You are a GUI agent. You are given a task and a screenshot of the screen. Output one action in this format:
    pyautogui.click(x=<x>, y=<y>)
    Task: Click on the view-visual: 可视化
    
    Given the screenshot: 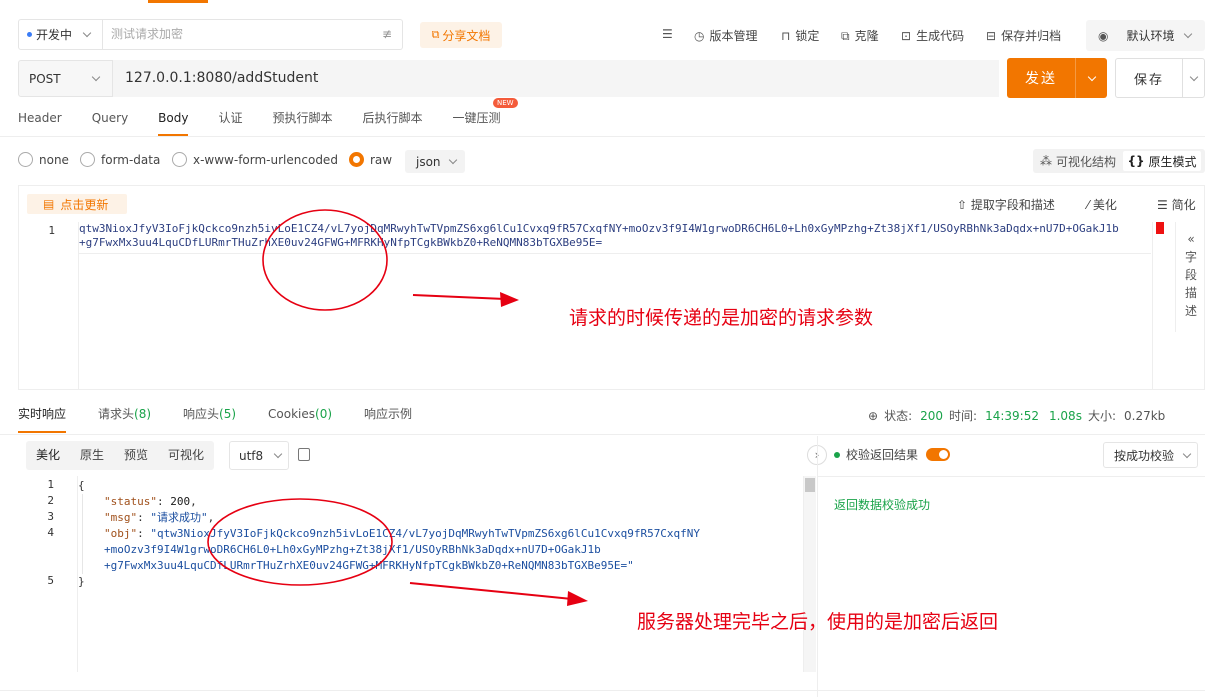 What is the action you would take?
    pyautogui.click(x=186, y=455)
    